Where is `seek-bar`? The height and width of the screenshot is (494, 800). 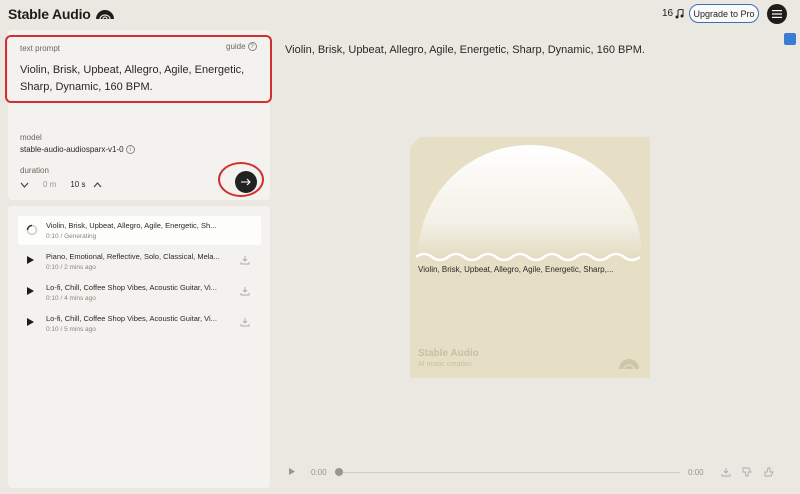 seek-bar is located at coordinates (510, 472).